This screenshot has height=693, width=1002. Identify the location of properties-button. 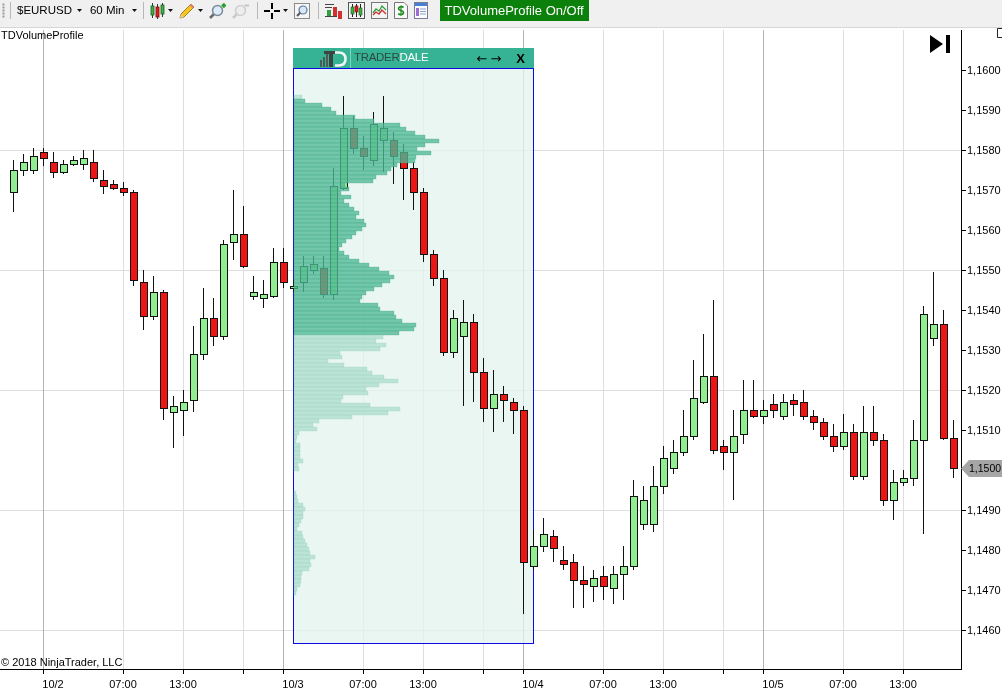
(420, 10).